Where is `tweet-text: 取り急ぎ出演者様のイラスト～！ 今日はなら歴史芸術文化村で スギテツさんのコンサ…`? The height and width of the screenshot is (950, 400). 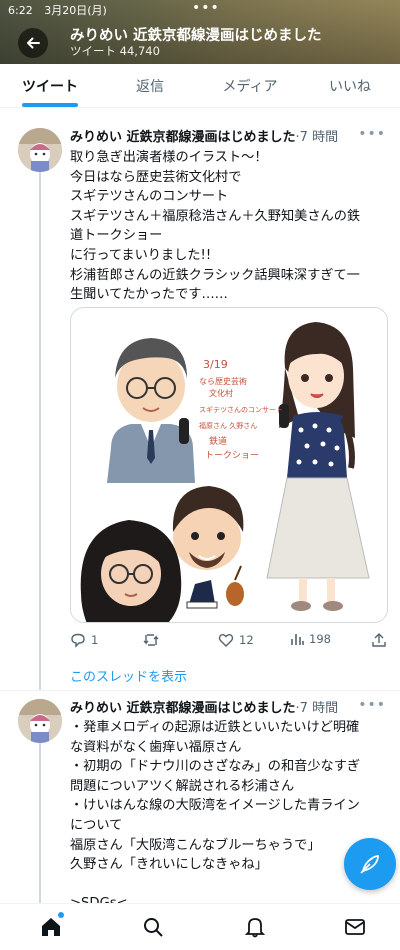 tweet-text: 取り急ぎ出演者様のイラスト～！ 今日はなら歴史芸術文化村で スギテツさんのコンサ… is located at coordinates (229, 226).